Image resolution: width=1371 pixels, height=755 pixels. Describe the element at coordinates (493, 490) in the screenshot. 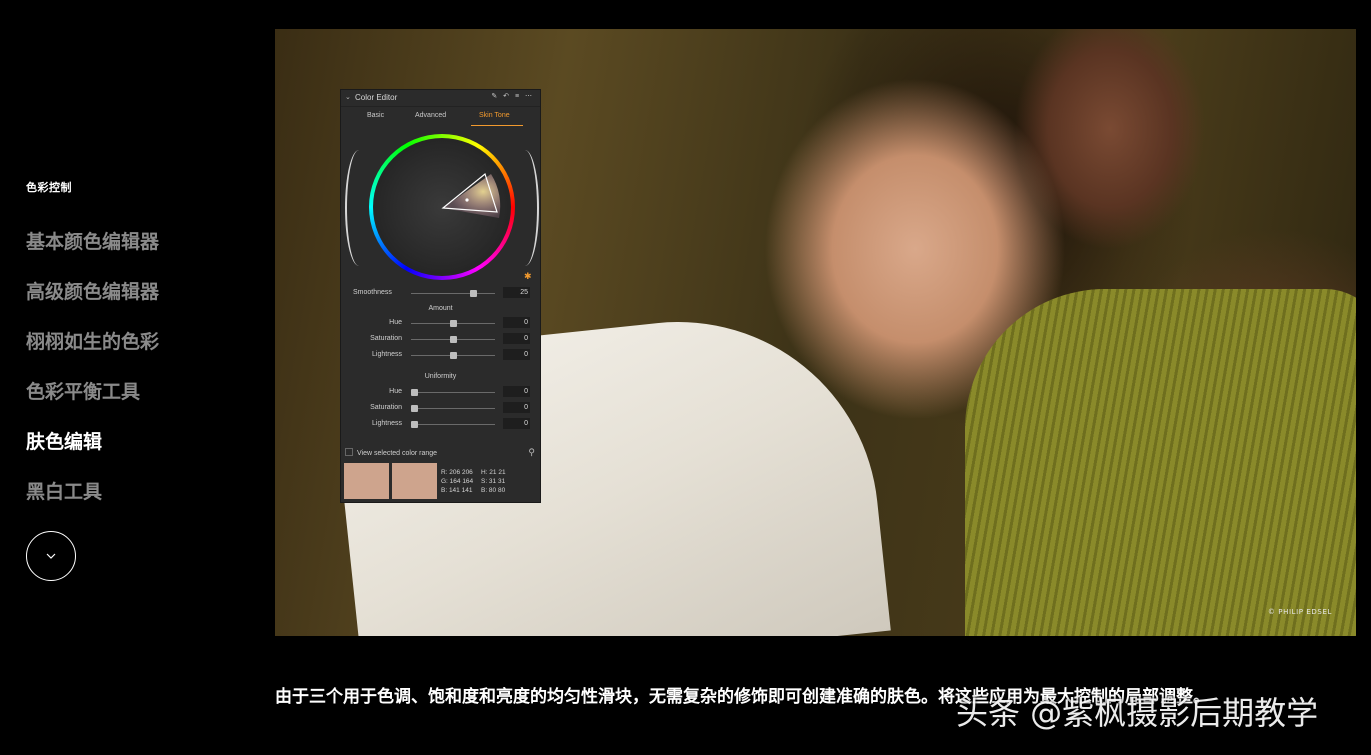

I see `readout-bv: B: 80 80` at that location.